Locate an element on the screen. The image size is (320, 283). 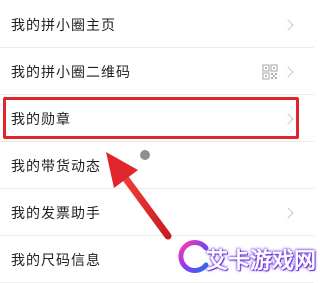
menu-item-label: 我的发票助手 is located at coordinates (56, 213).